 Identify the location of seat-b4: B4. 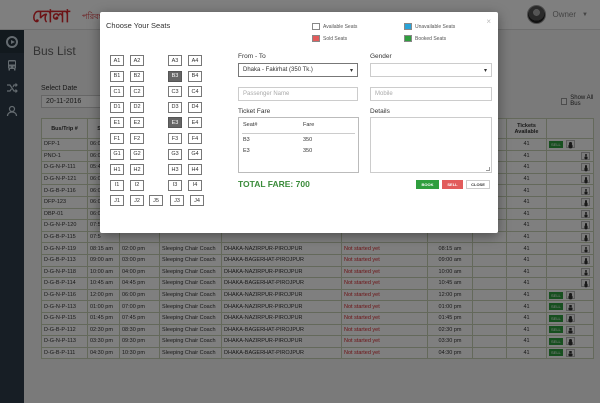
(195, 76).